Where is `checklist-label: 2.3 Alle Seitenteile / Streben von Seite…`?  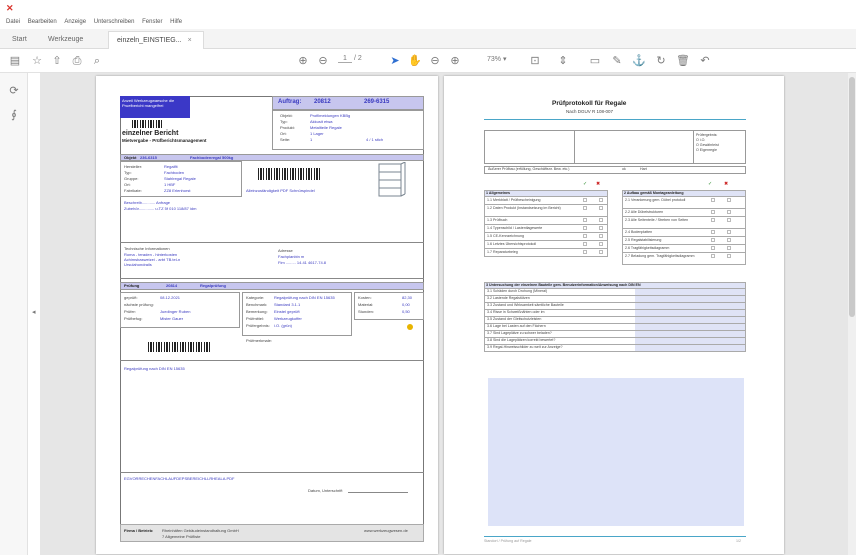 checklist-label: 2.3 Alle Seitenteile / Streben von Seite… is located at coordinates (657, 220).